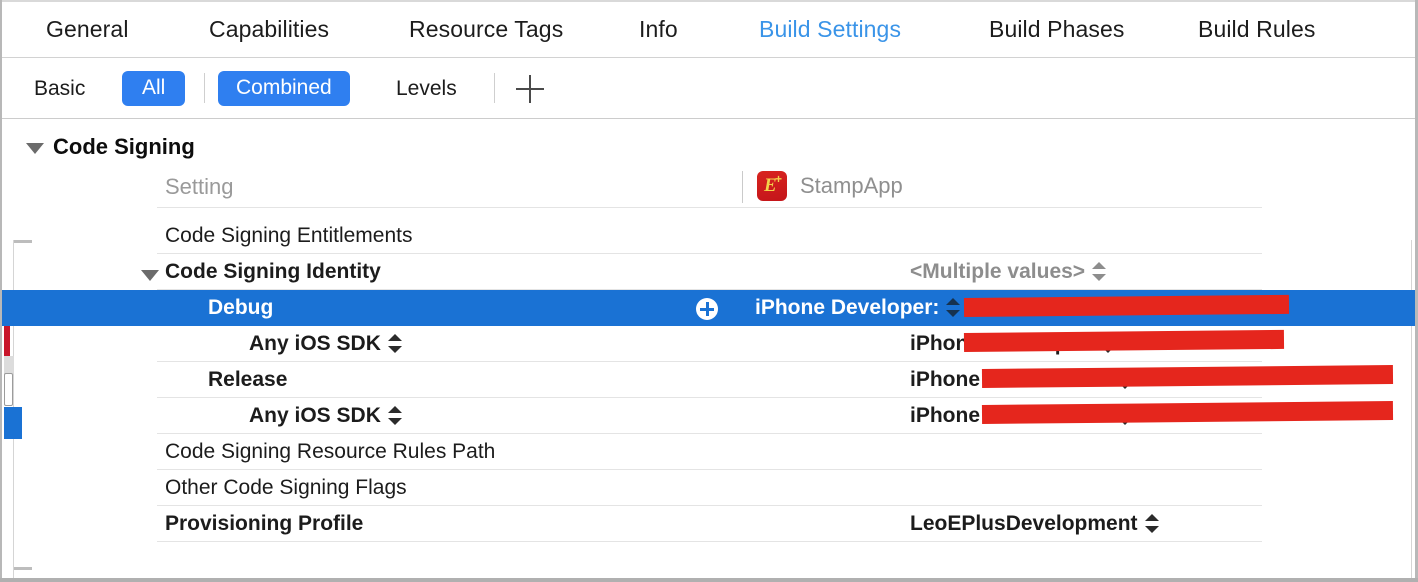  I want to click on row-value-text: iPhone Developer:, so click(847, 307).